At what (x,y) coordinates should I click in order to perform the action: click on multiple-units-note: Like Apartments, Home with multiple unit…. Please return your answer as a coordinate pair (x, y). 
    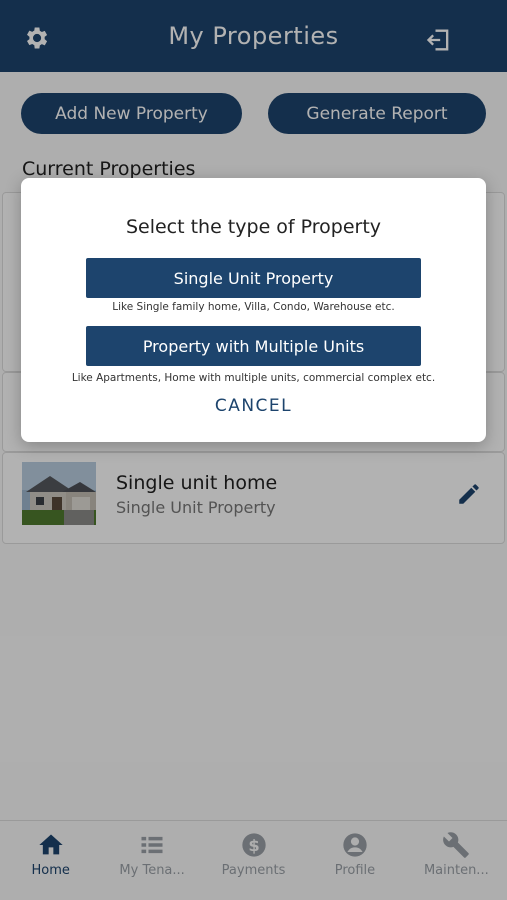
    Looking at the image, I should click on (253, 378).